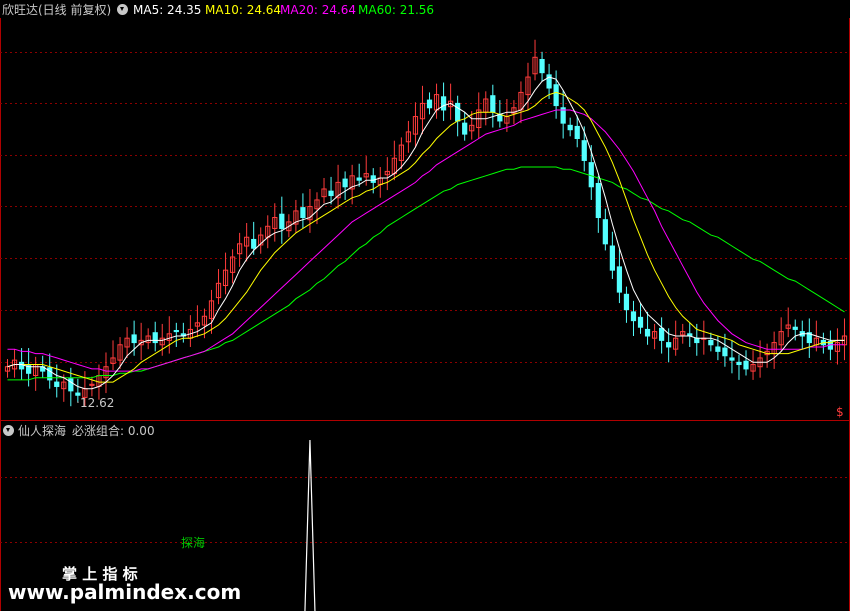 The width and height of the screenshot is (850, 611). I want to click on indicator-title: 仙人探海, so click(42, 431).